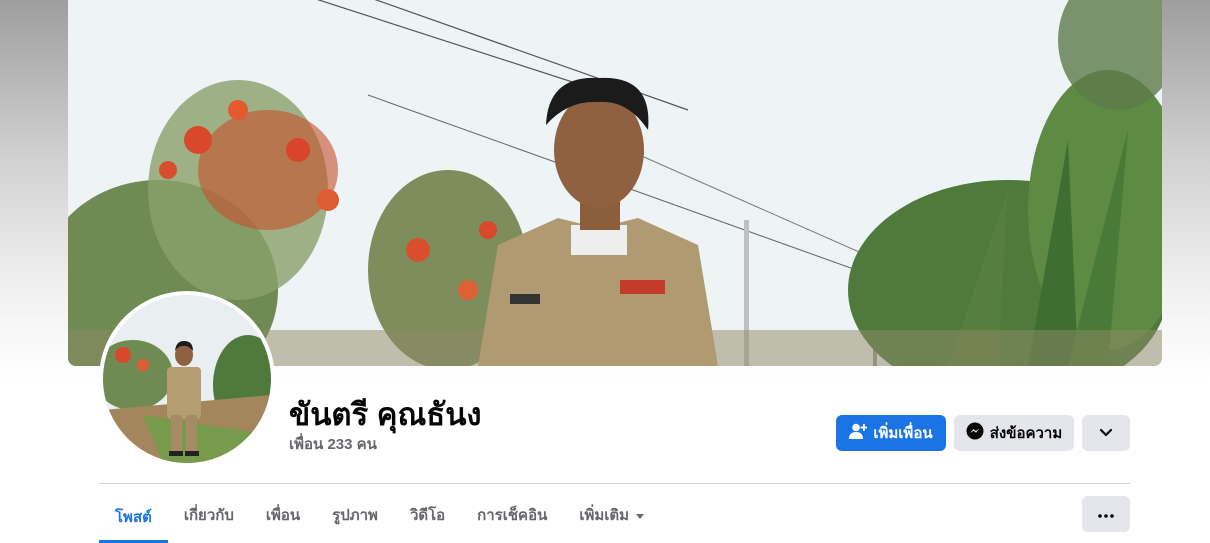 The height and width of the screenshot is (543, 1210). I want to click on tab-more: เพิ่มเติม, so click(612, 515).